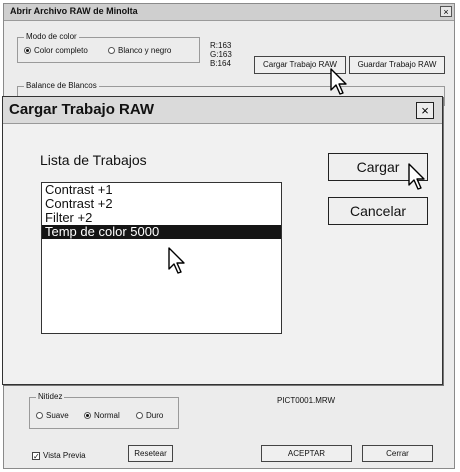 The width and height of the screenshot is (460, 472). I want to click on dialog-title: Cargar Trabajo RAW, so click(82, 109).